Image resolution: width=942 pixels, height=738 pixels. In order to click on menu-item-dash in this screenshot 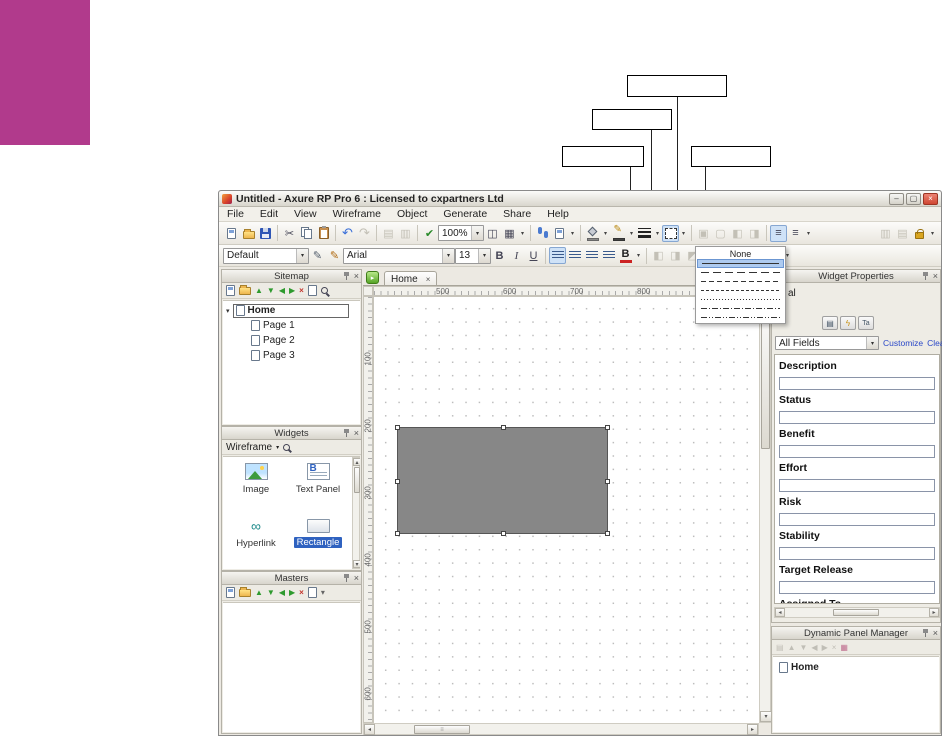, I will do `click(740, 281)`.